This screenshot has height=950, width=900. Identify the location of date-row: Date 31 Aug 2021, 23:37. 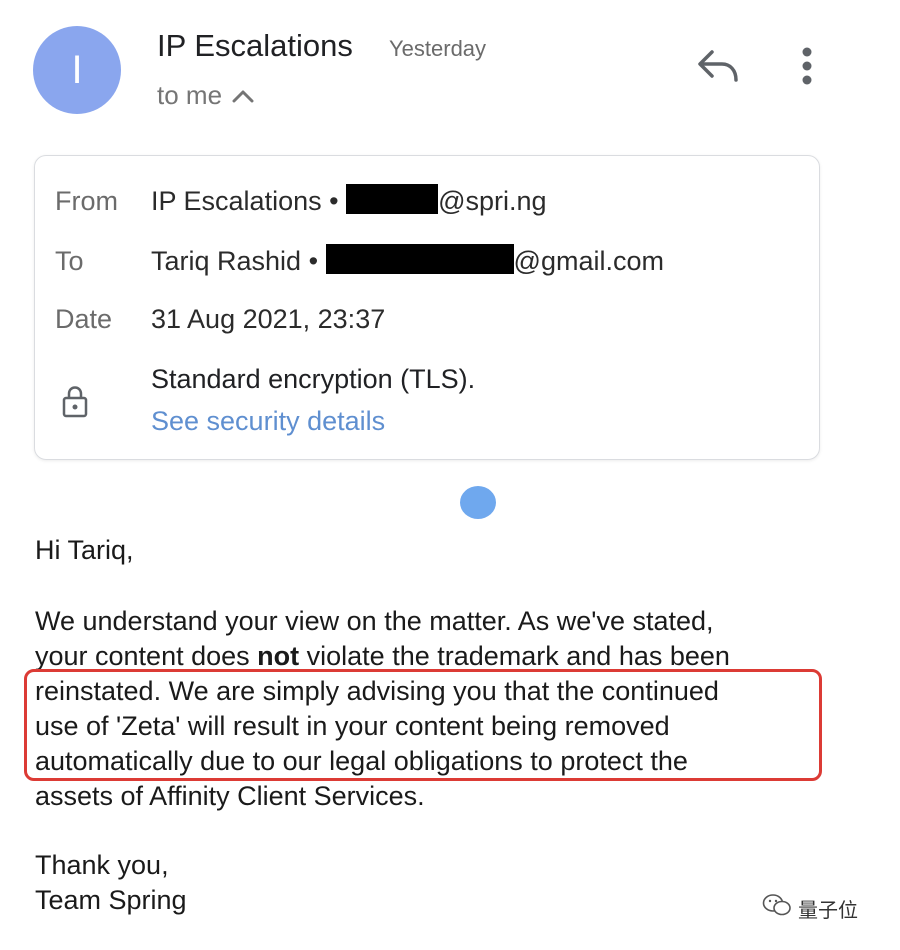
(220, 319).